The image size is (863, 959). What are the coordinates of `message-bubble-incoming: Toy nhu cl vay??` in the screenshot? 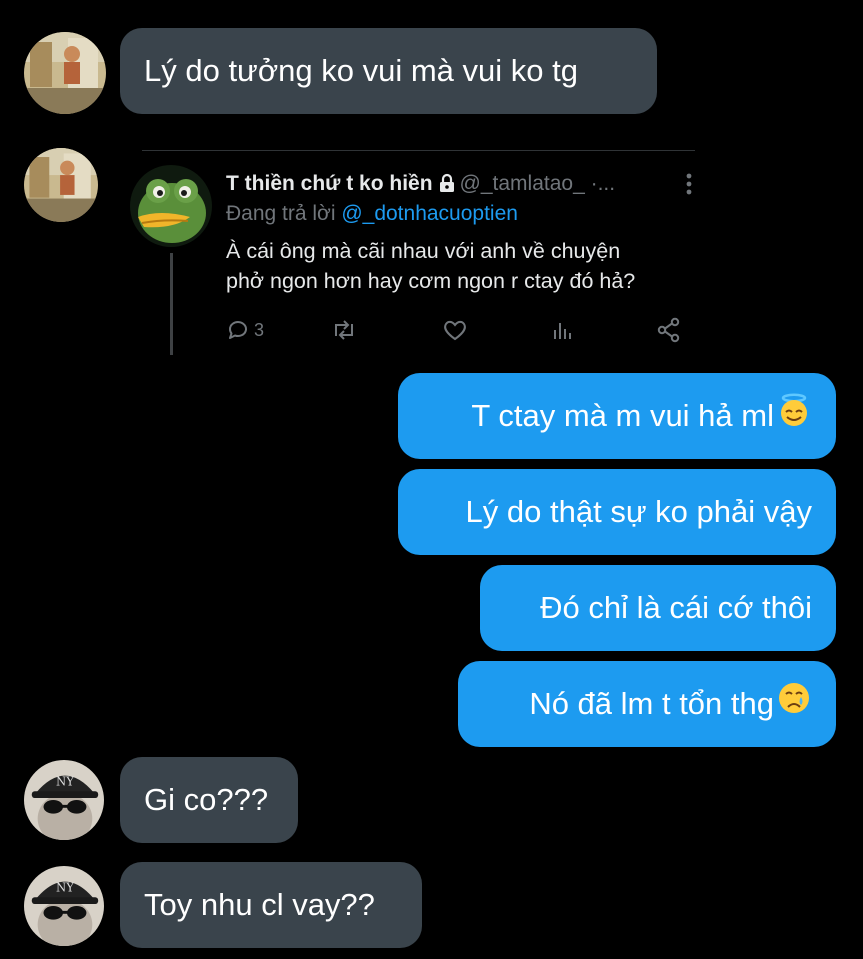 It's located at (271, 905).